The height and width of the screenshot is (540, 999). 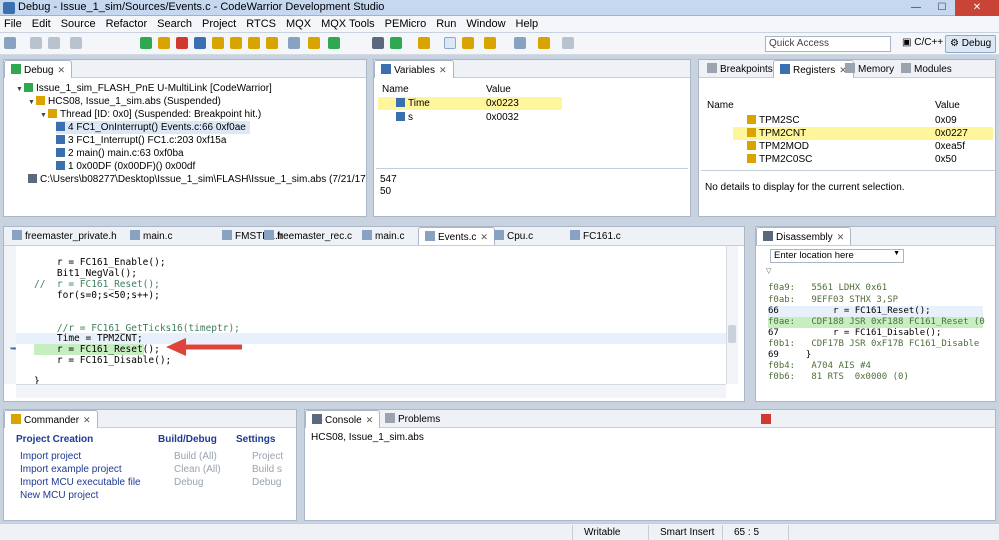 I want to click on print-icon, so click(x=76, y=43).